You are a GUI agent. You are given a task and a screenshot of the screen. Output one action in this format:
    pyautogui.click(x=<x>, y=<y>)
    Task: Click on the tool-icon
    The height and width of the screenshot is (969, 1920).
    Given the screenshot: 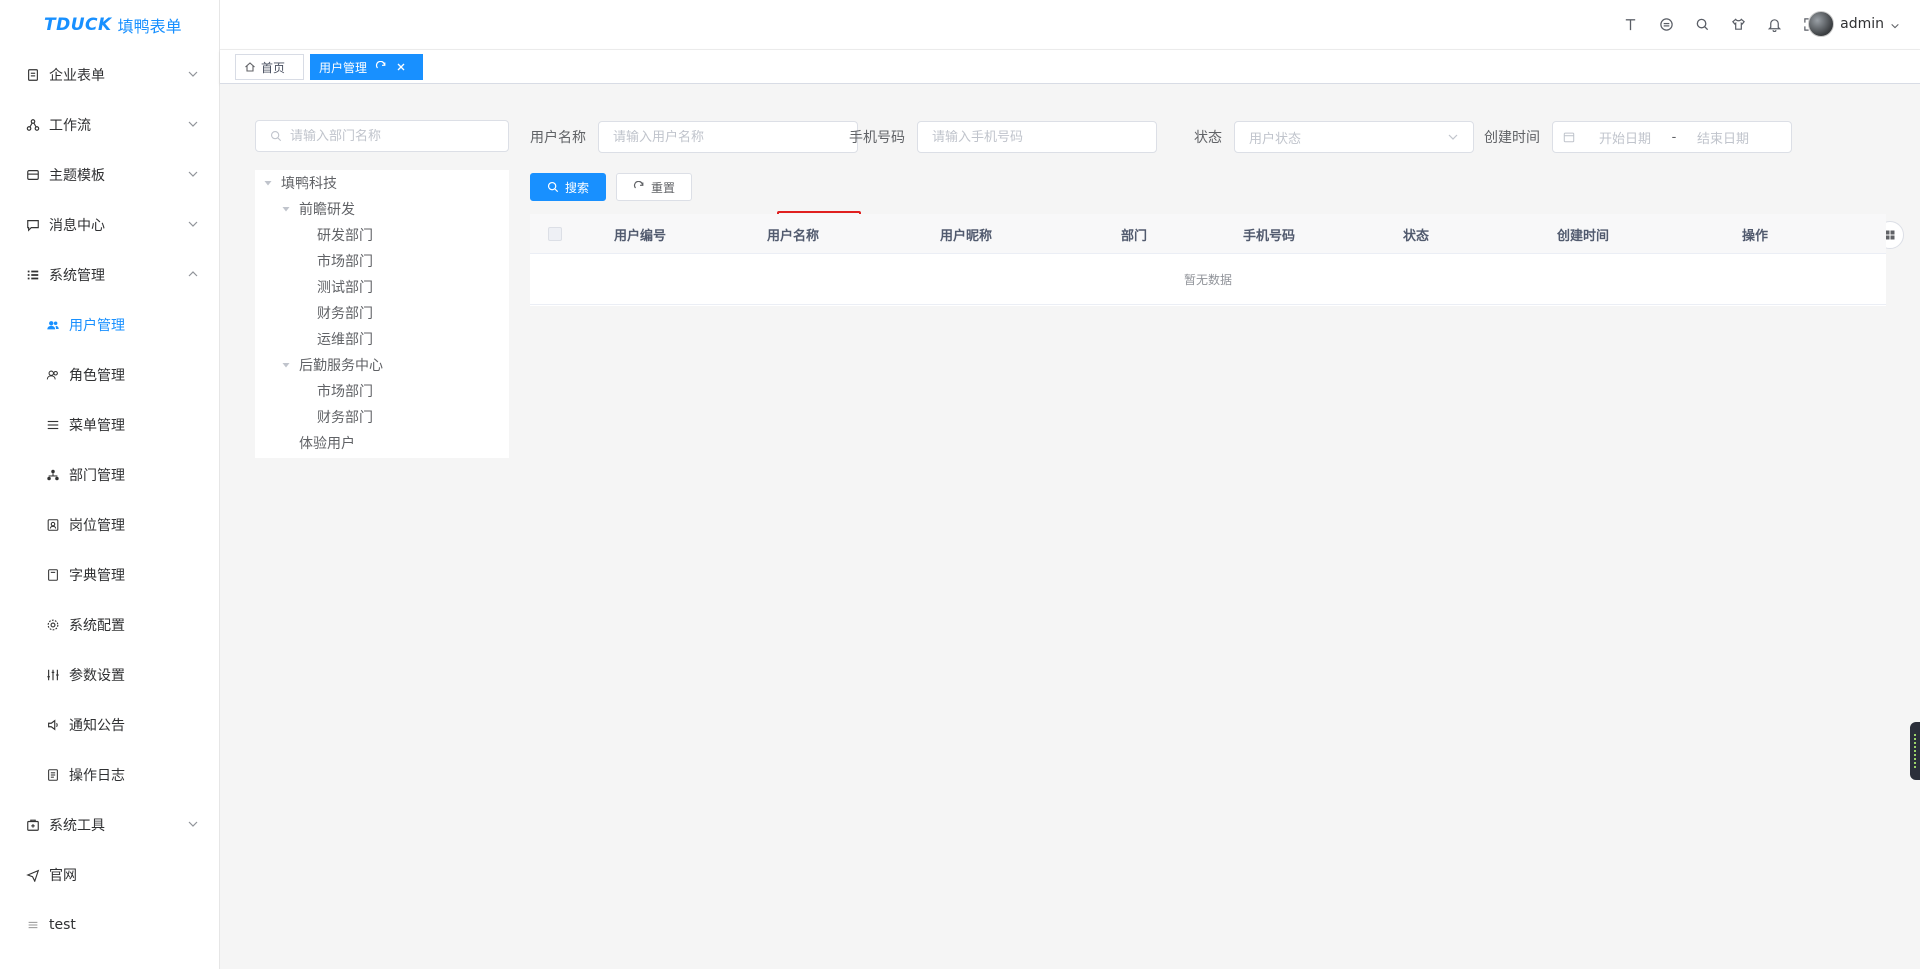 What is the action you would take?
    pyautogui.click(x=33, y=825)
    